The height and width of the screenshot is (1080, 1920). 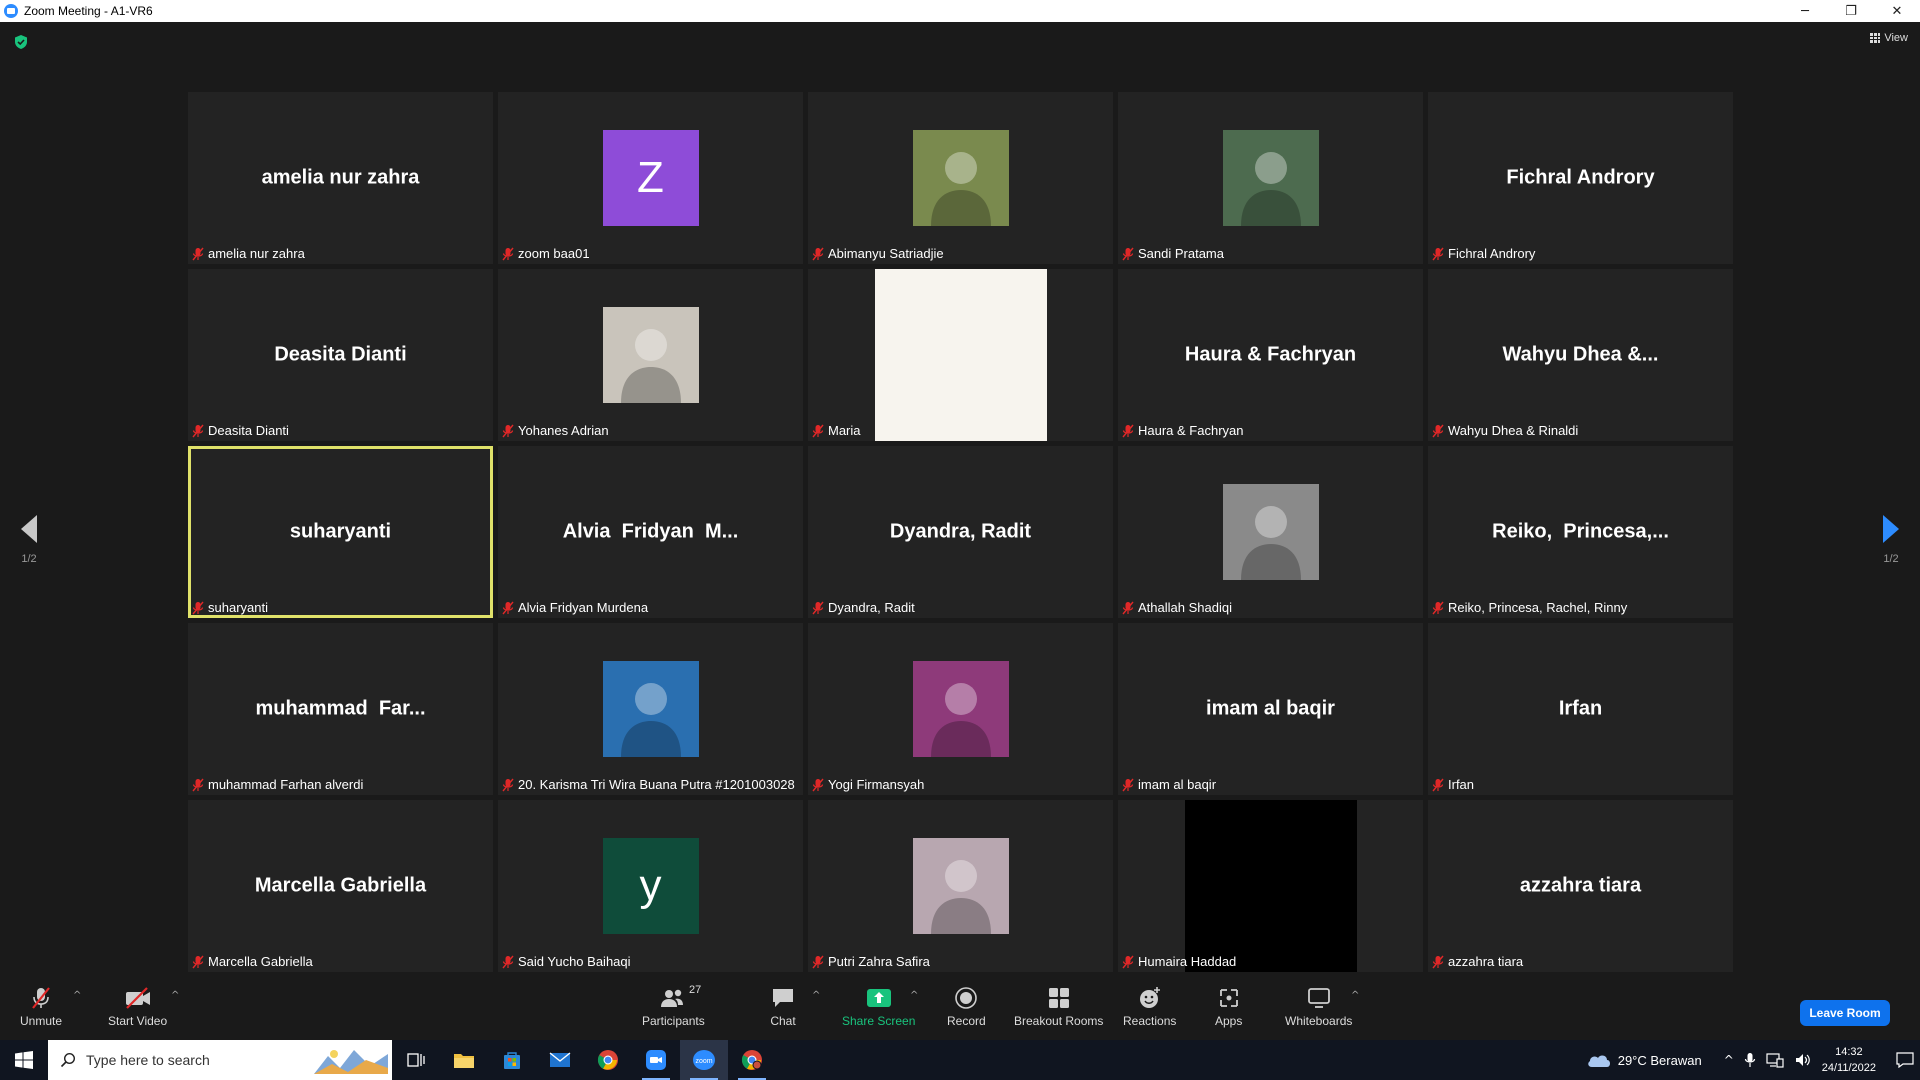 I want to click on participants-button: 27 Participants, so click(x=673, y=1006).